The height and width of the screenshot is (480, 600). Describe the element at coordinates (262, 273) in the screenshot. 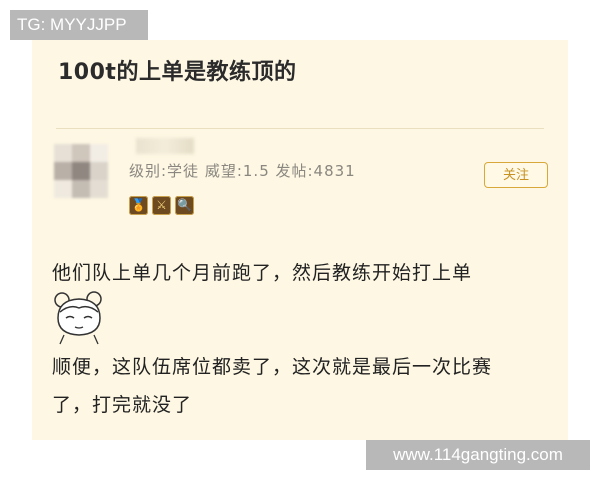

I see `post-content-line-1: 他们队上单几个月前跑了，然后教练开始打上单` at that location.